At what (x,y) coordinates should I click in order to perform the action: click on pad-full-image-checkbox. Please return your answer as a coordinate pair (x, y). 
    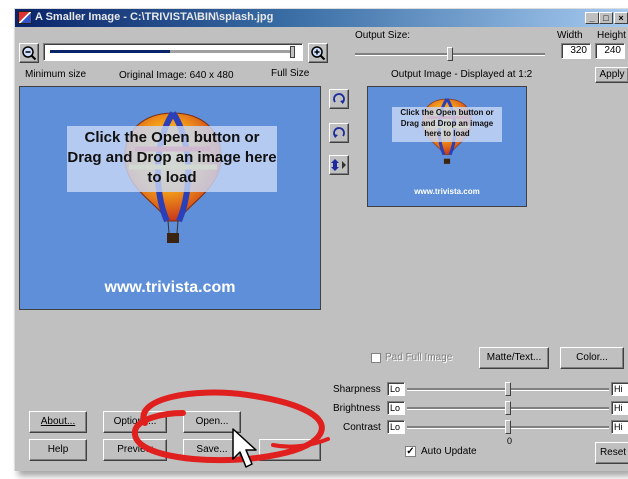
    Looking at the image, I should click on (376, 358).